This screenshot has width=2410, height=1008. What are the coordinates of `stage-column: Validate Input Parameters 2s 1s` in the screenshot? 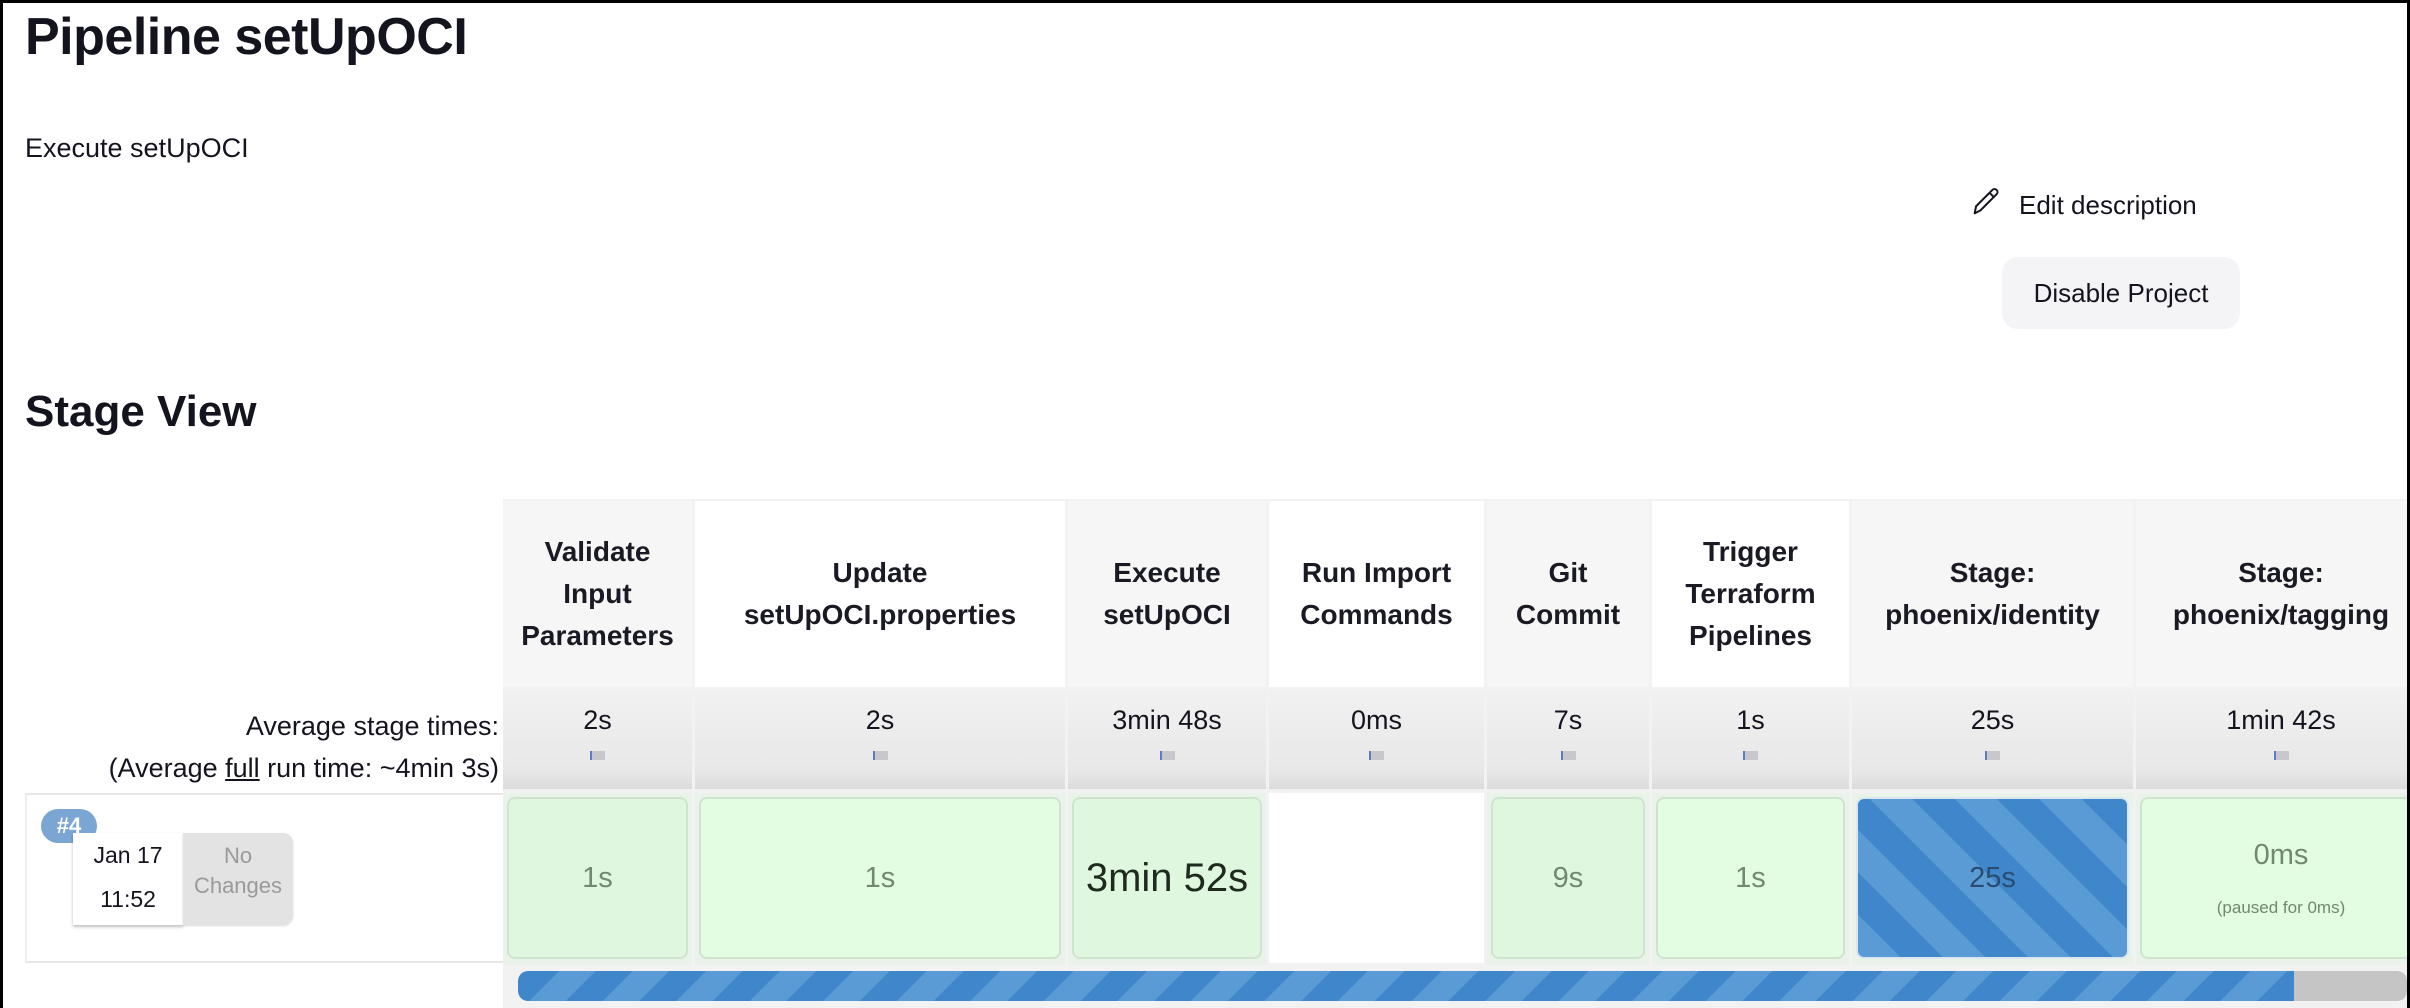 It's located at (597, 754).